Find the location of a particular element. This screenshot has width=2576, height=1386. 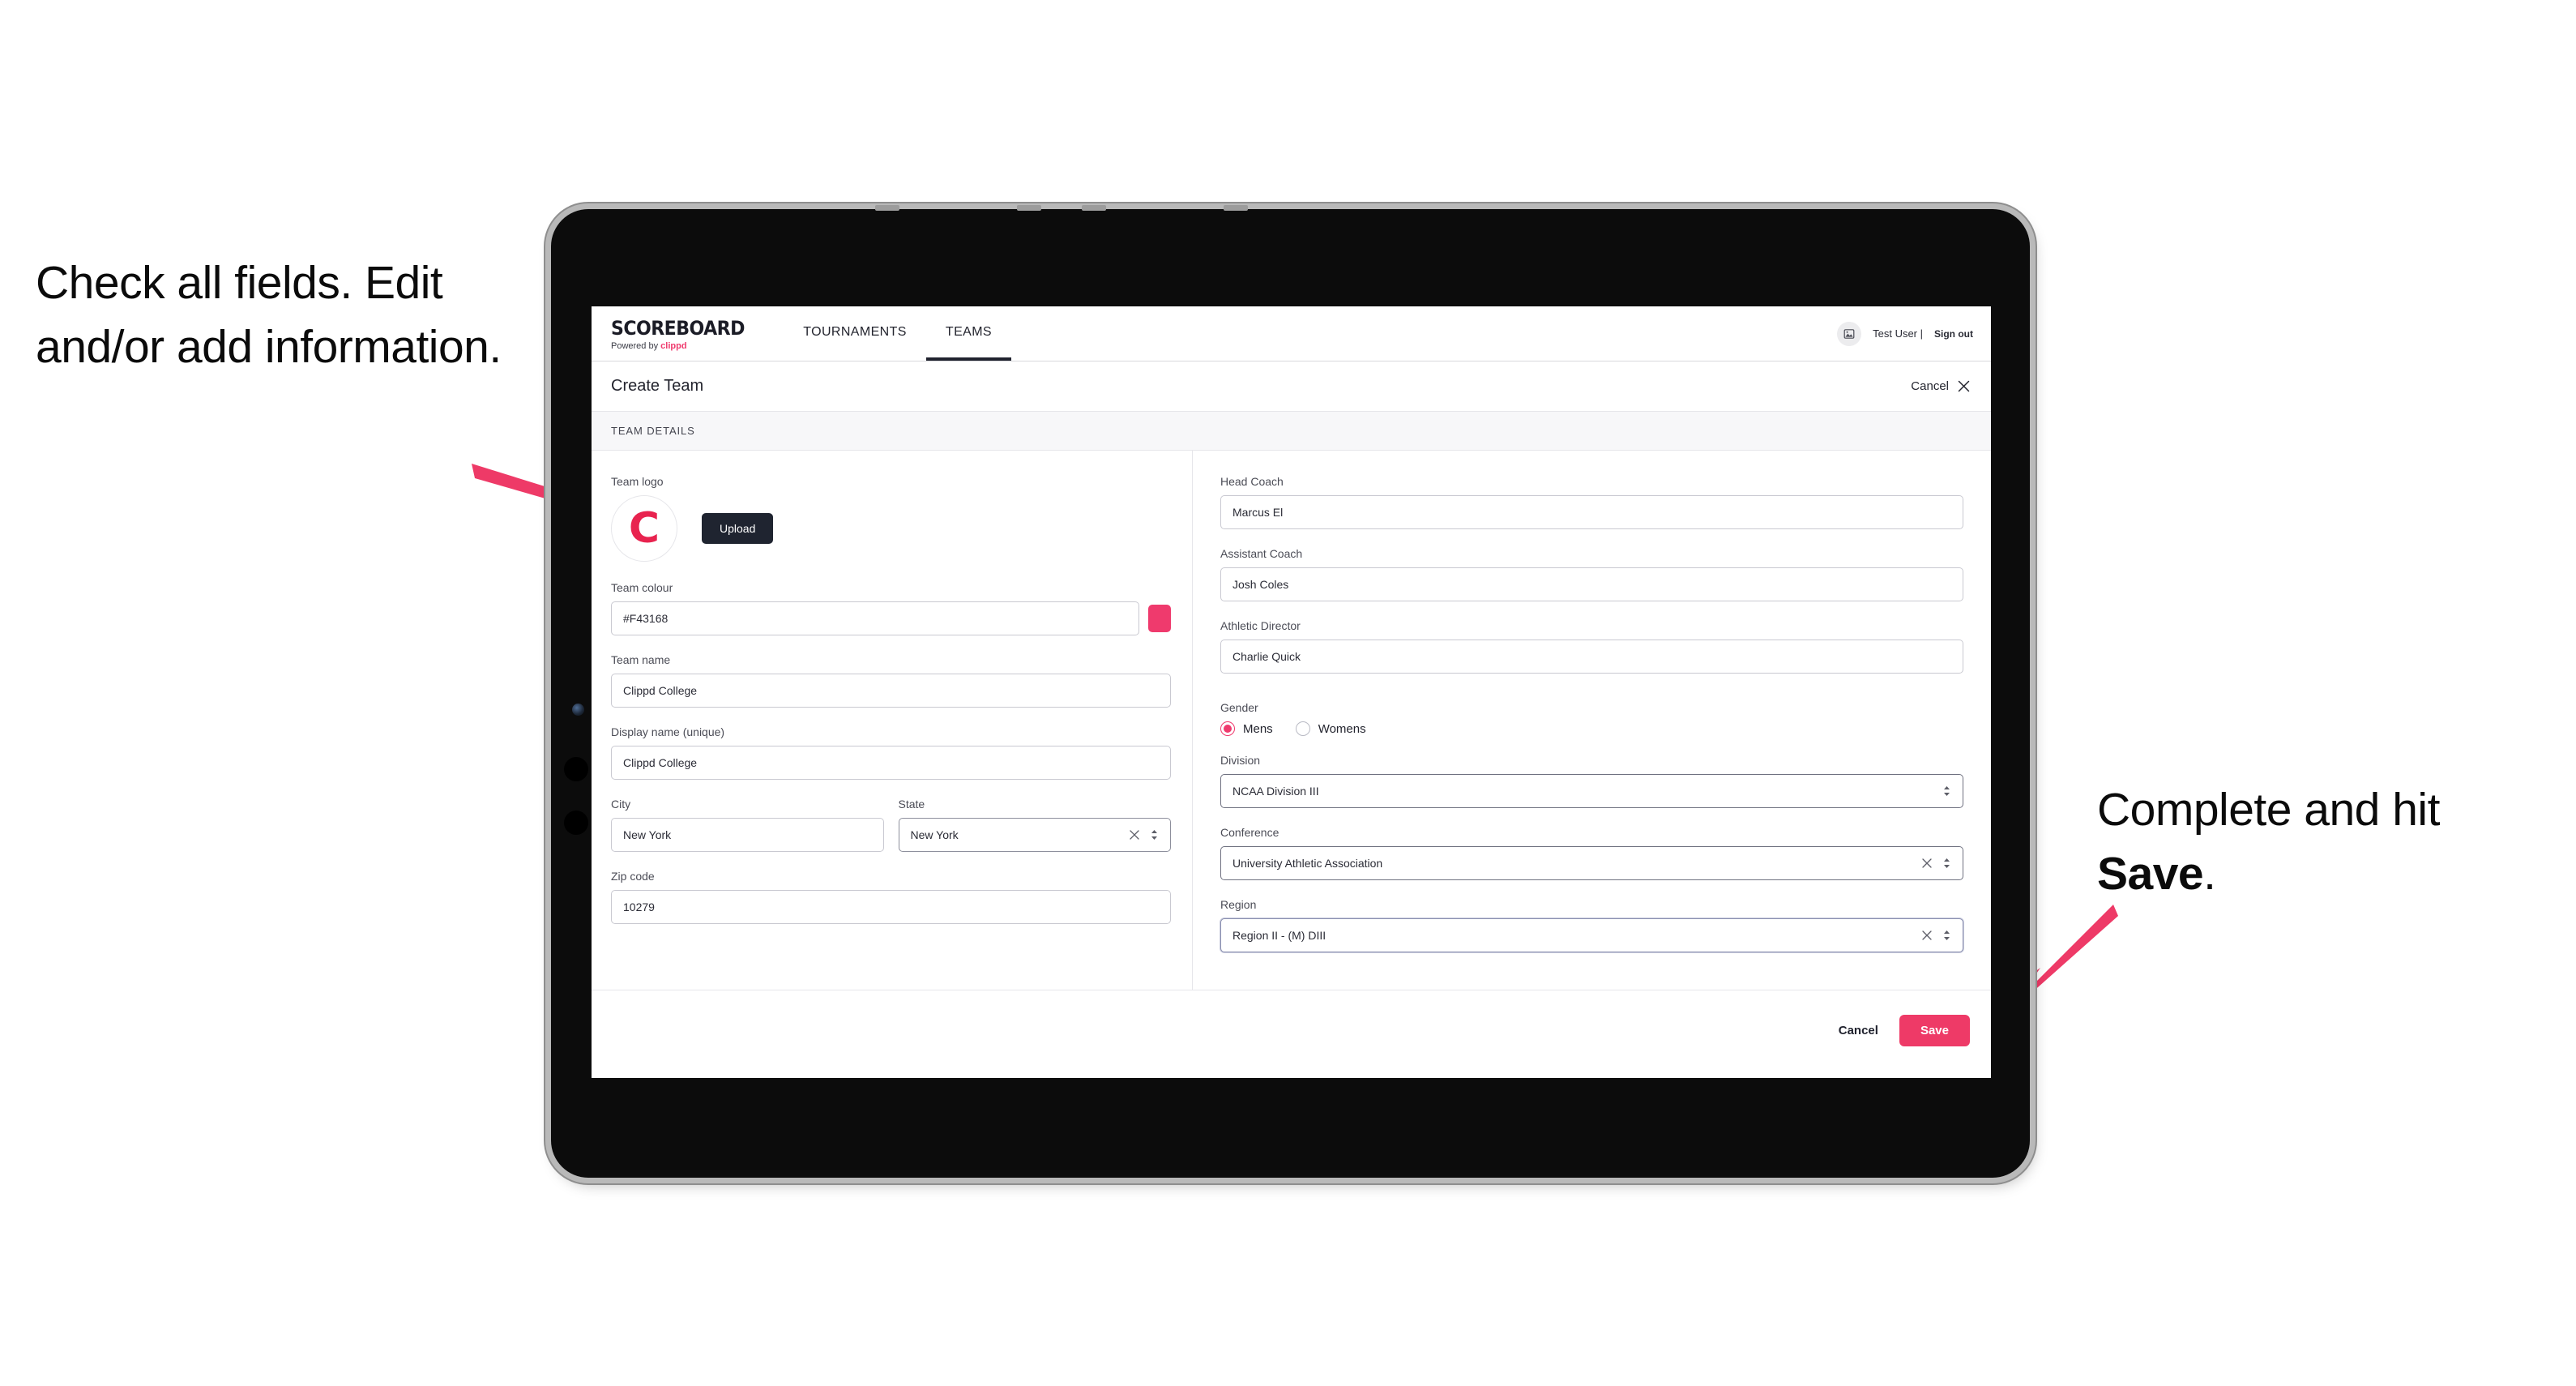

display-name-group: Display name (unique) is located at coordinates (891, 752).